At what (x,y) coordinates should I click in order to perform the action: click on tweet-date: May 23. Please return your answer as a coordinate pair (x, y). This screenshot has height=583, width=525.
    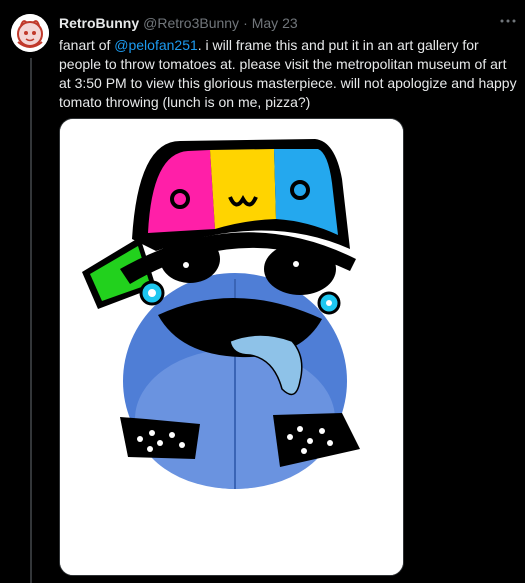
    Looking at the image, I should click on (275, 23).